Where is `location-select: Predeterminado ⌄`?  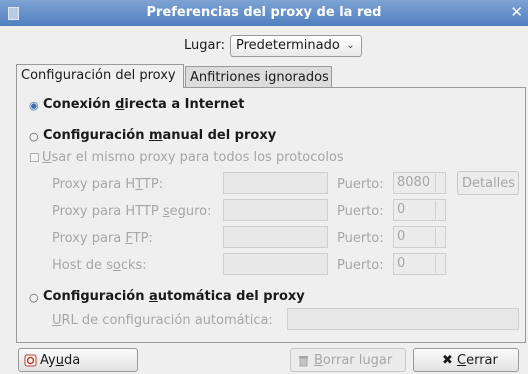 location-select: Predeterminado ⌄ is located at coordinates (296, 46).